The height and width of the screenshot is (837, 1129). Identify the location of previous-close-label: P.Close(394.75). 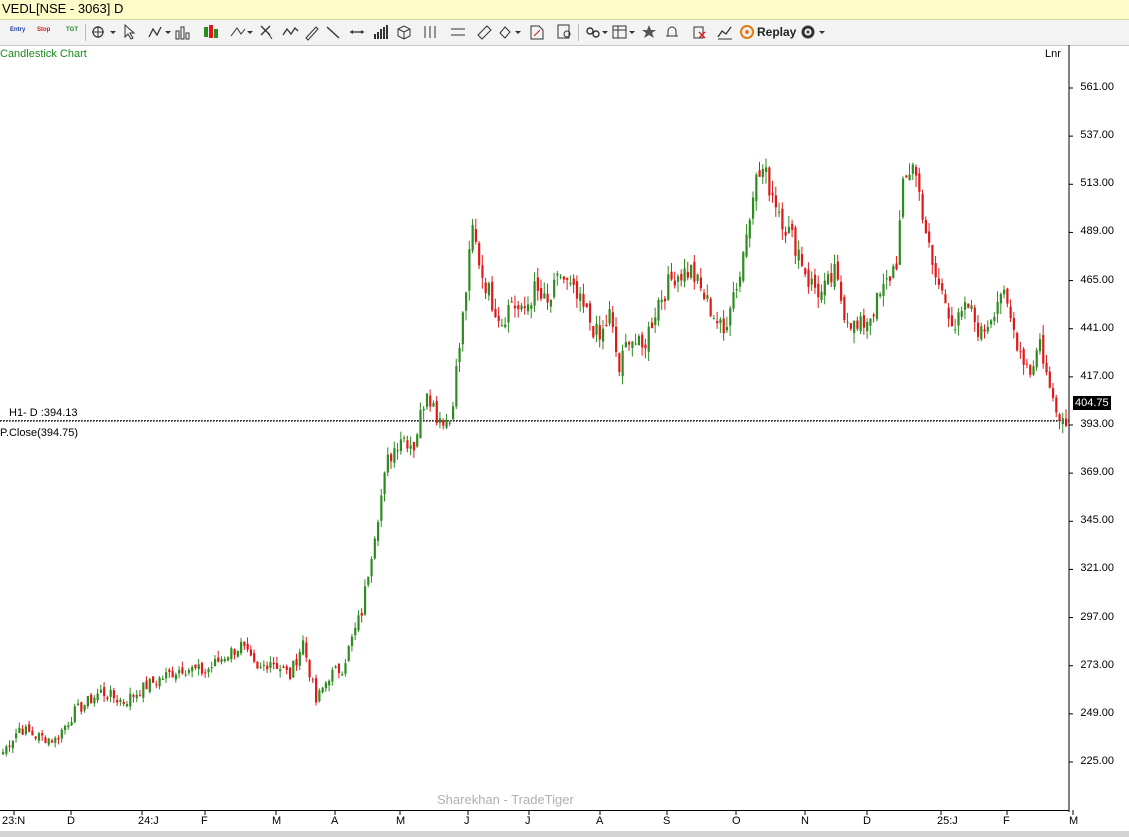
(39, 433).